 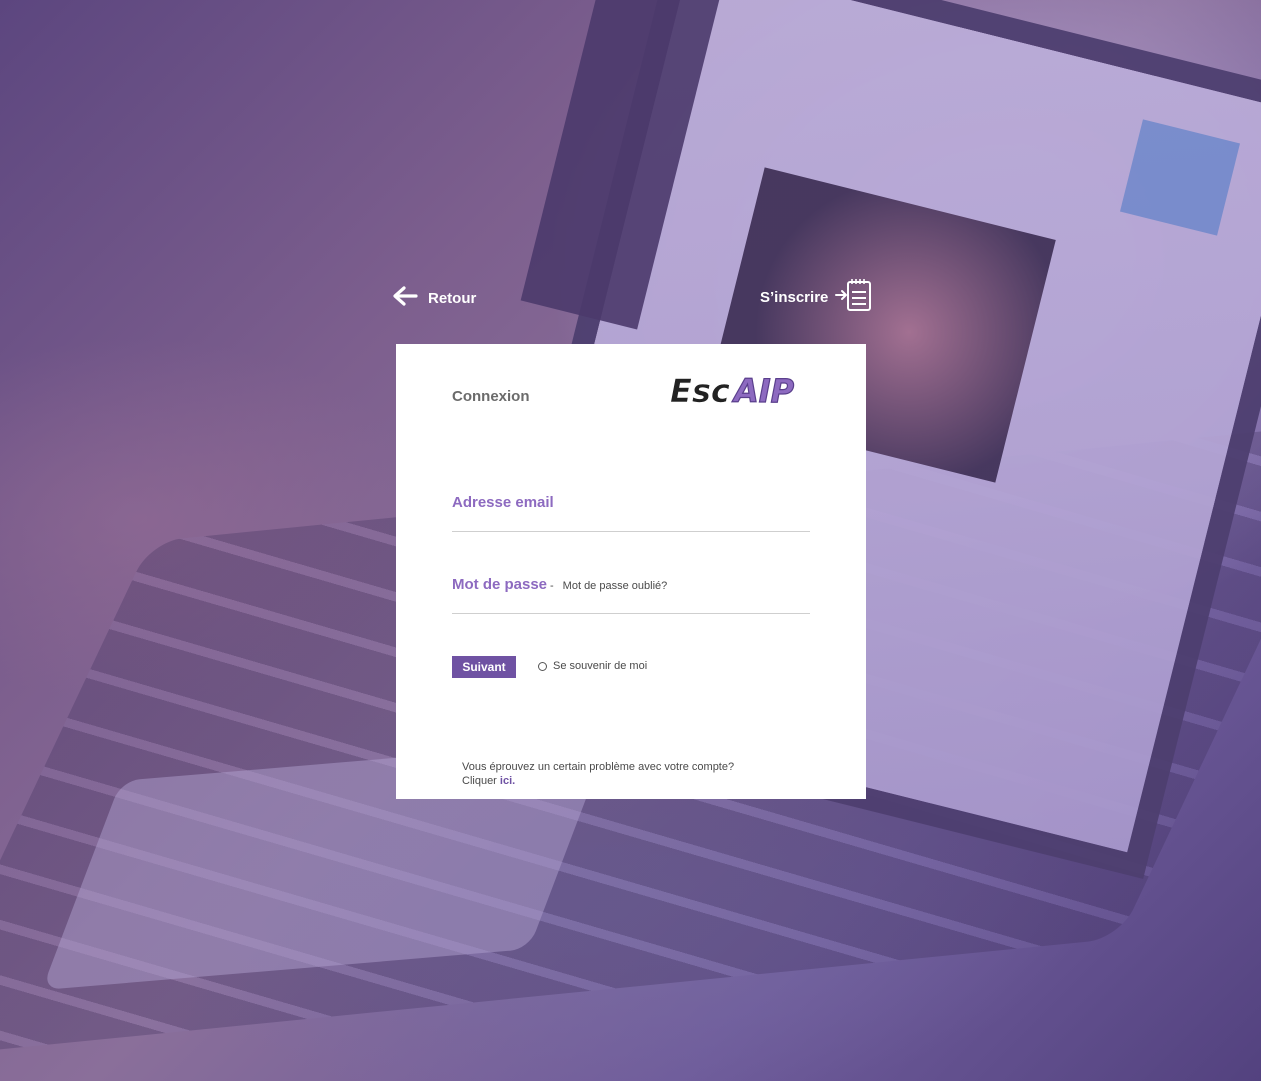 I want to click on arrow-left-icon, so click(x=405, y=298).